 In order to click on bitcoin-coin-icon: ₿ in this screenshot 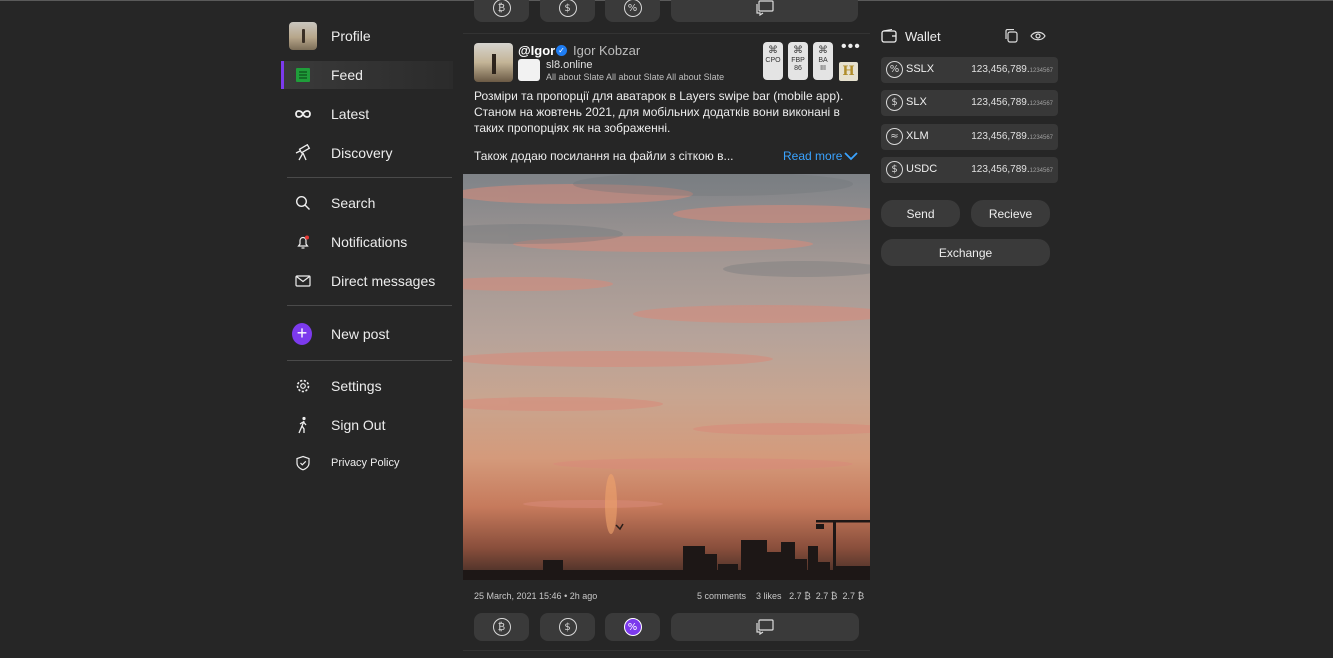, I will do `click(501, 8)`.